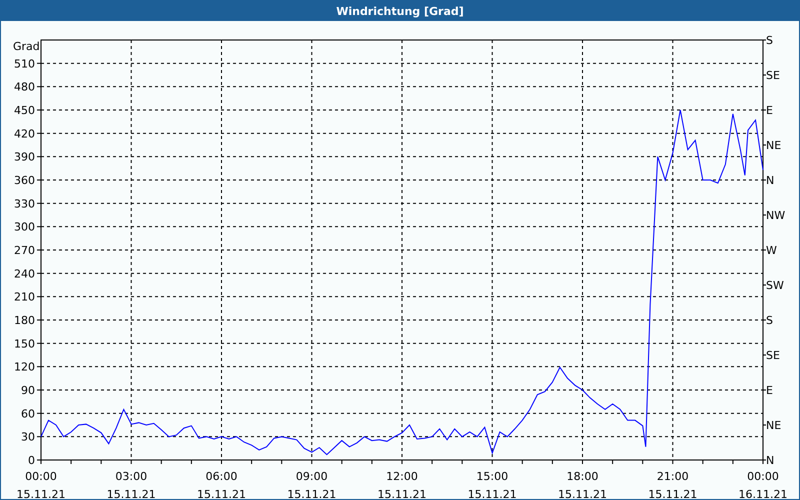  What do you see at coordinates (24, 343) in the screenshot?
I see `y-axis-label: 150` at bounding box center [24, 343].